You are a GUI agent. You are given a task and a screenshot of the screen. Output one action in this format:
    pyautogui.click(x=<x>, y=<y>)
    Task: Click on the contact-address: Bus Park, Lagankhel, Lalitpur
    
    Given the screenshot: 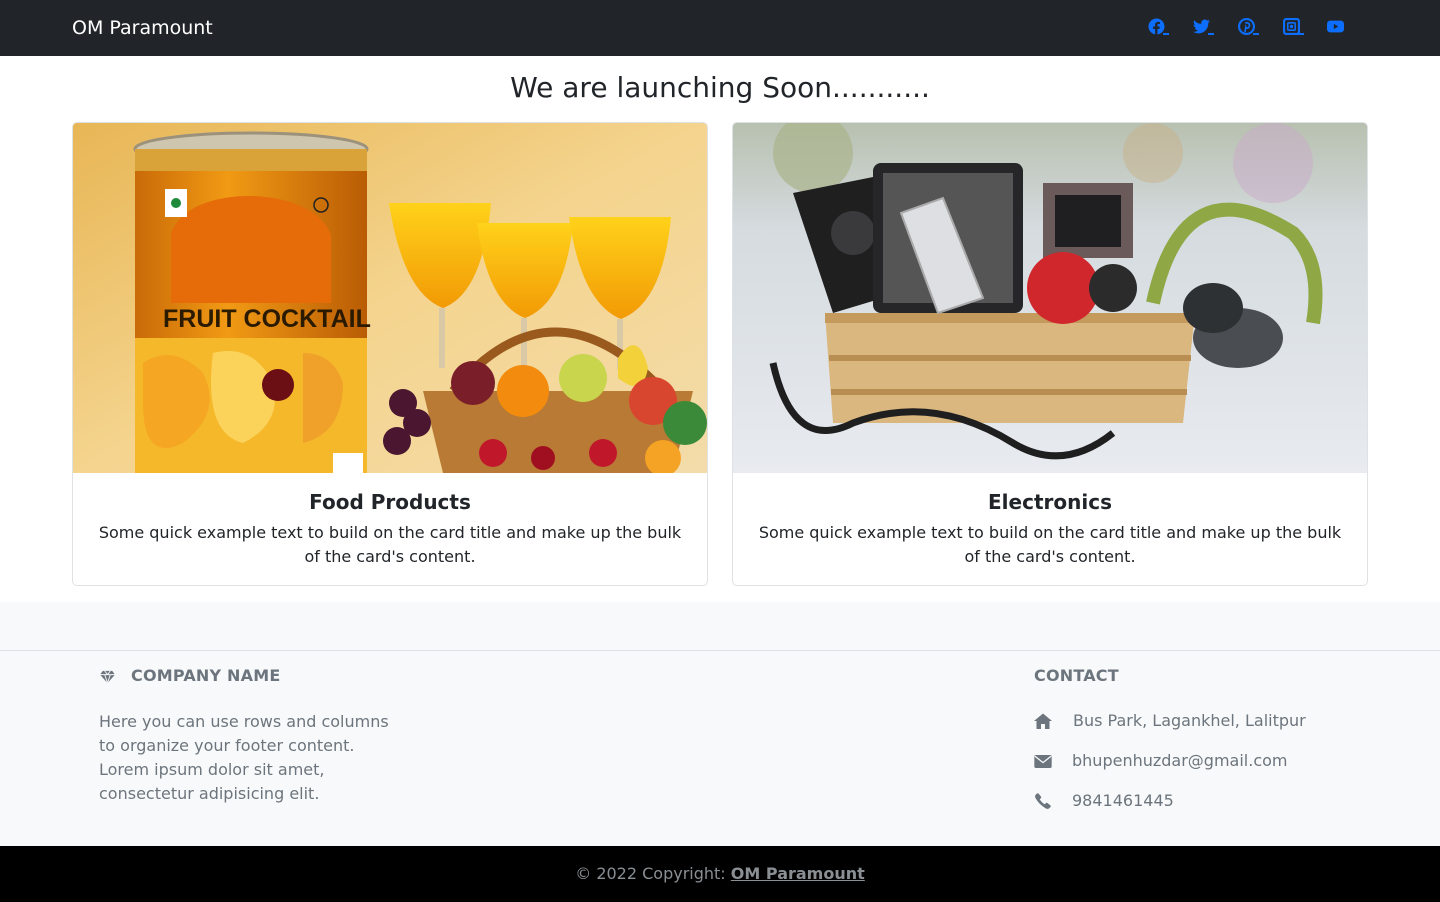 What is the action you would take?
    pyautogui.click(x=1170, y=721)
    